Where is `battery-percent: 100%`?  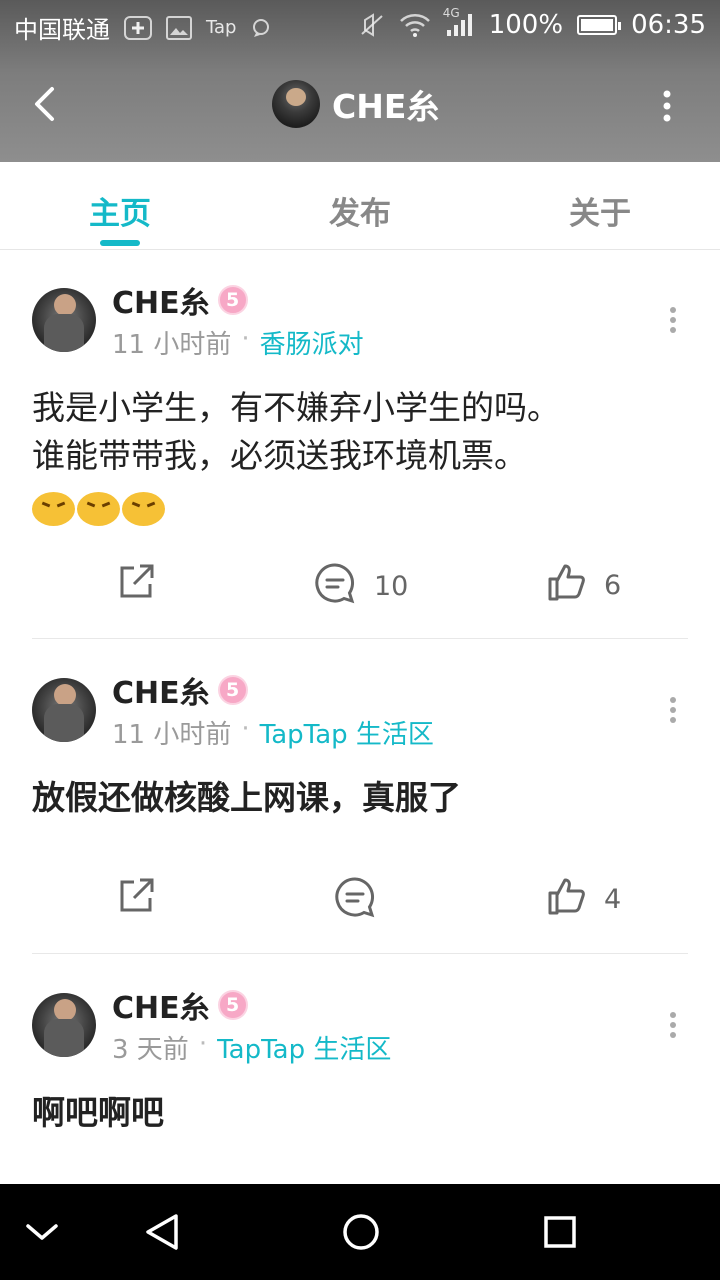
battery-percent: 100% is located at coordinates (526, 25).